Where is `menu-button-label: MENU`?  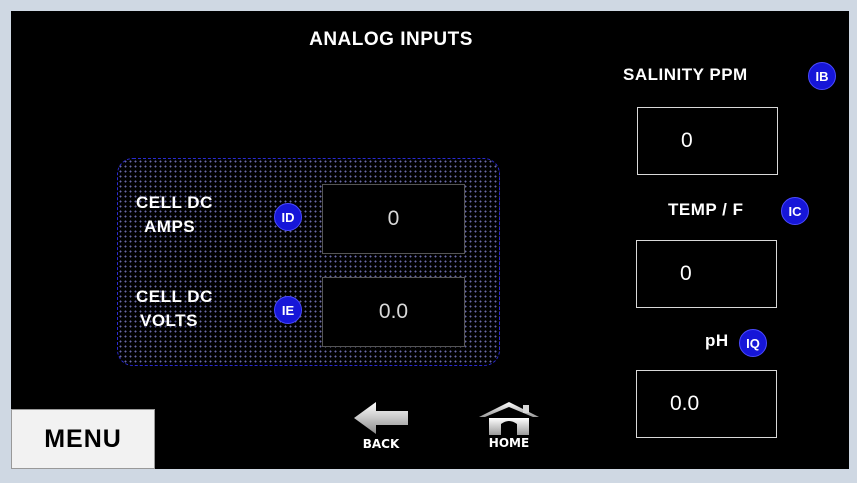
menu-button-label: MENU is located at coordinates (83, 438).